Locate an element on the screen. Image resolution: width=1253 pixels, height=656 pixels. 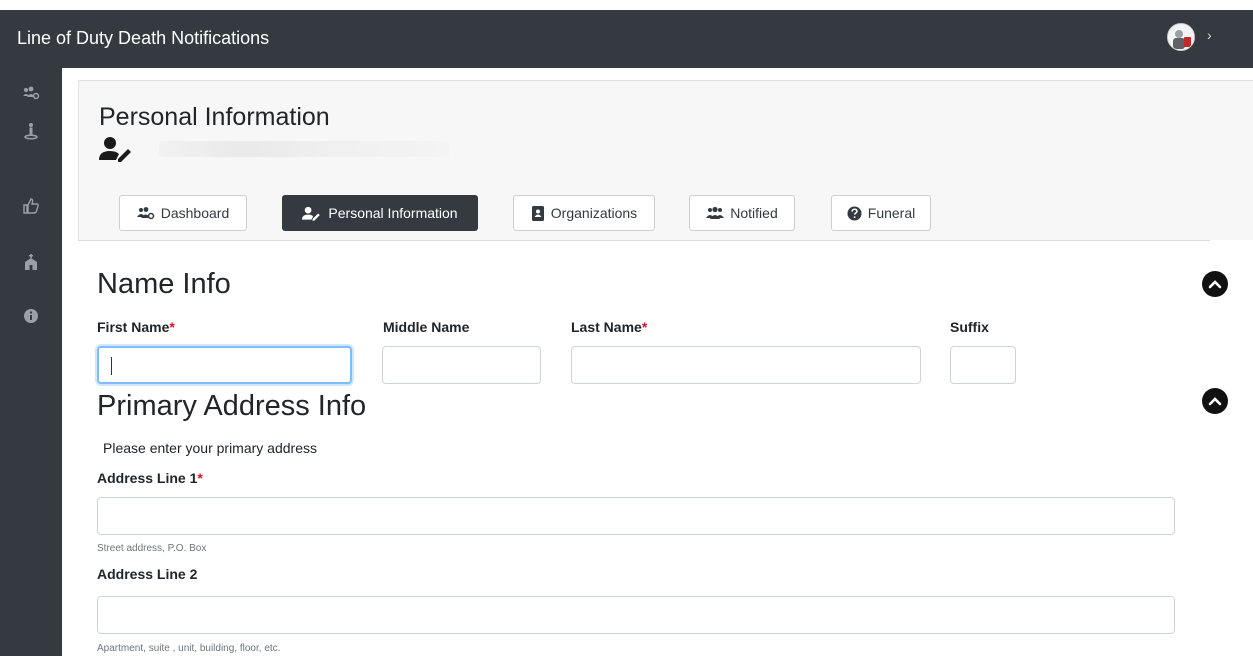
user-avatar-icon is located at coordinates (1181, 37).